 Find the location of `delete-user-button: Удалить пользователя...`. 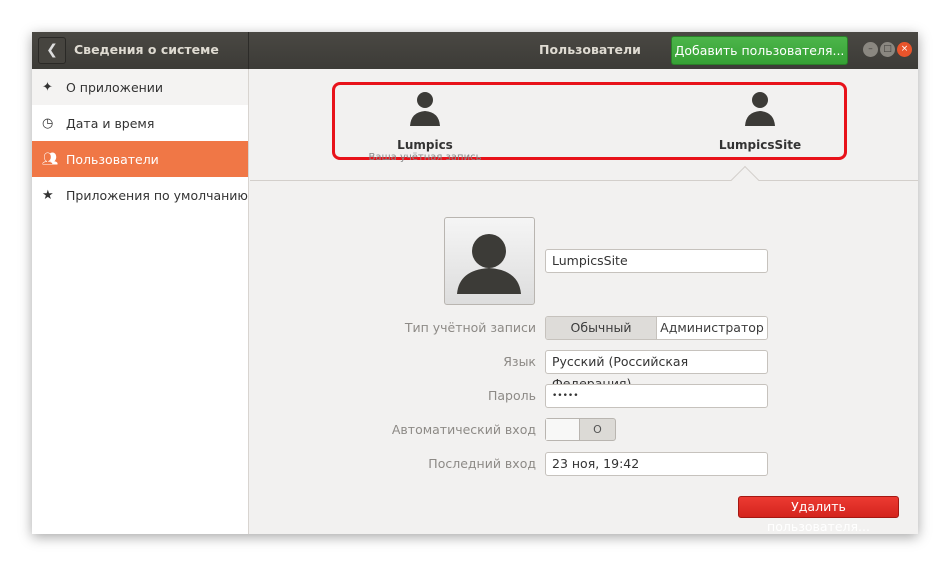

delete-user-button: Удалить пользователя... is located at coordinates (818, 515).